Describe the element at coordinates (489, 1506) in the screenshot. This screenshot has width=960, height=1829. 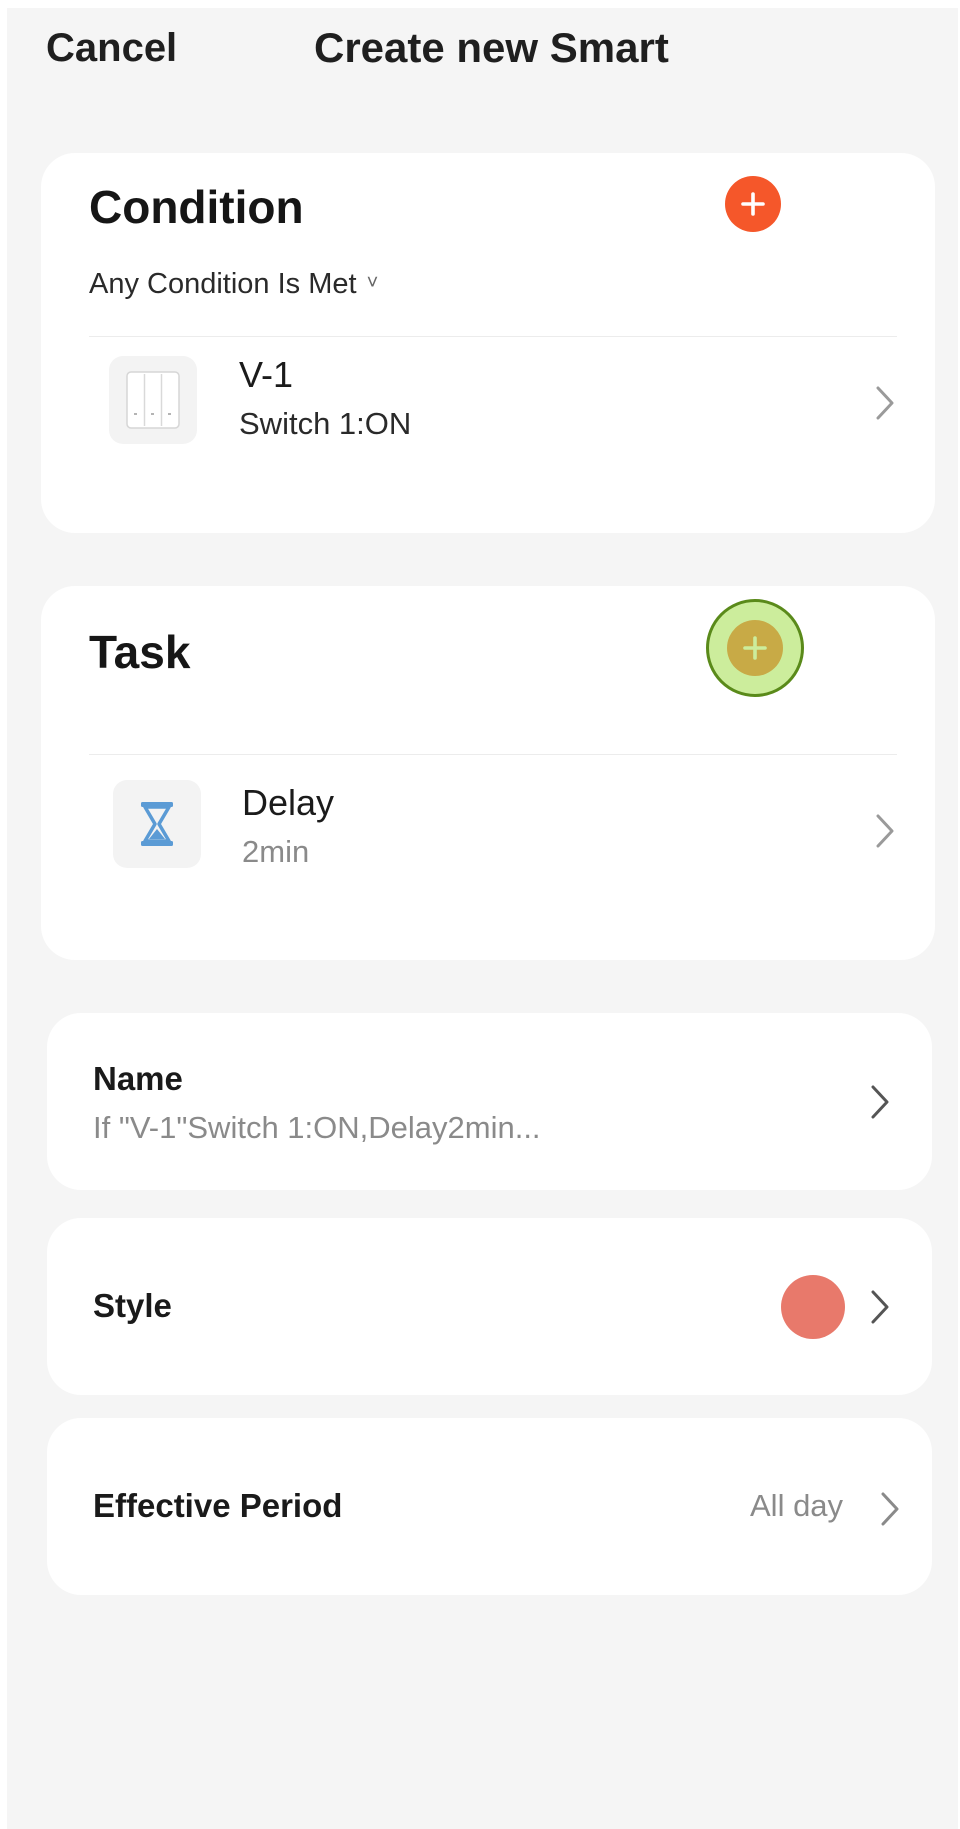
I see `effective-period-row: Effective Period All day` at that location.